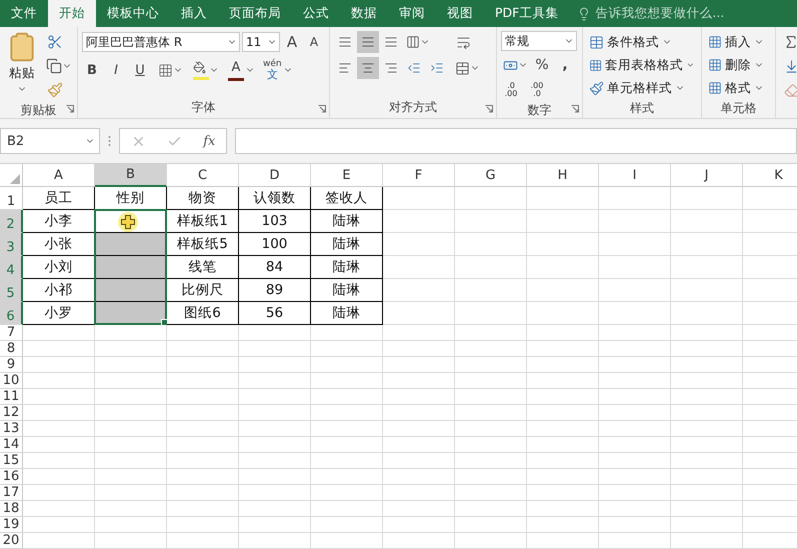 The height and width of the screenshot is (549, 797). What do you see at coordinates (59, 175) in the screenshot?
I see `column-header: A` at bounding box center [59, 175].